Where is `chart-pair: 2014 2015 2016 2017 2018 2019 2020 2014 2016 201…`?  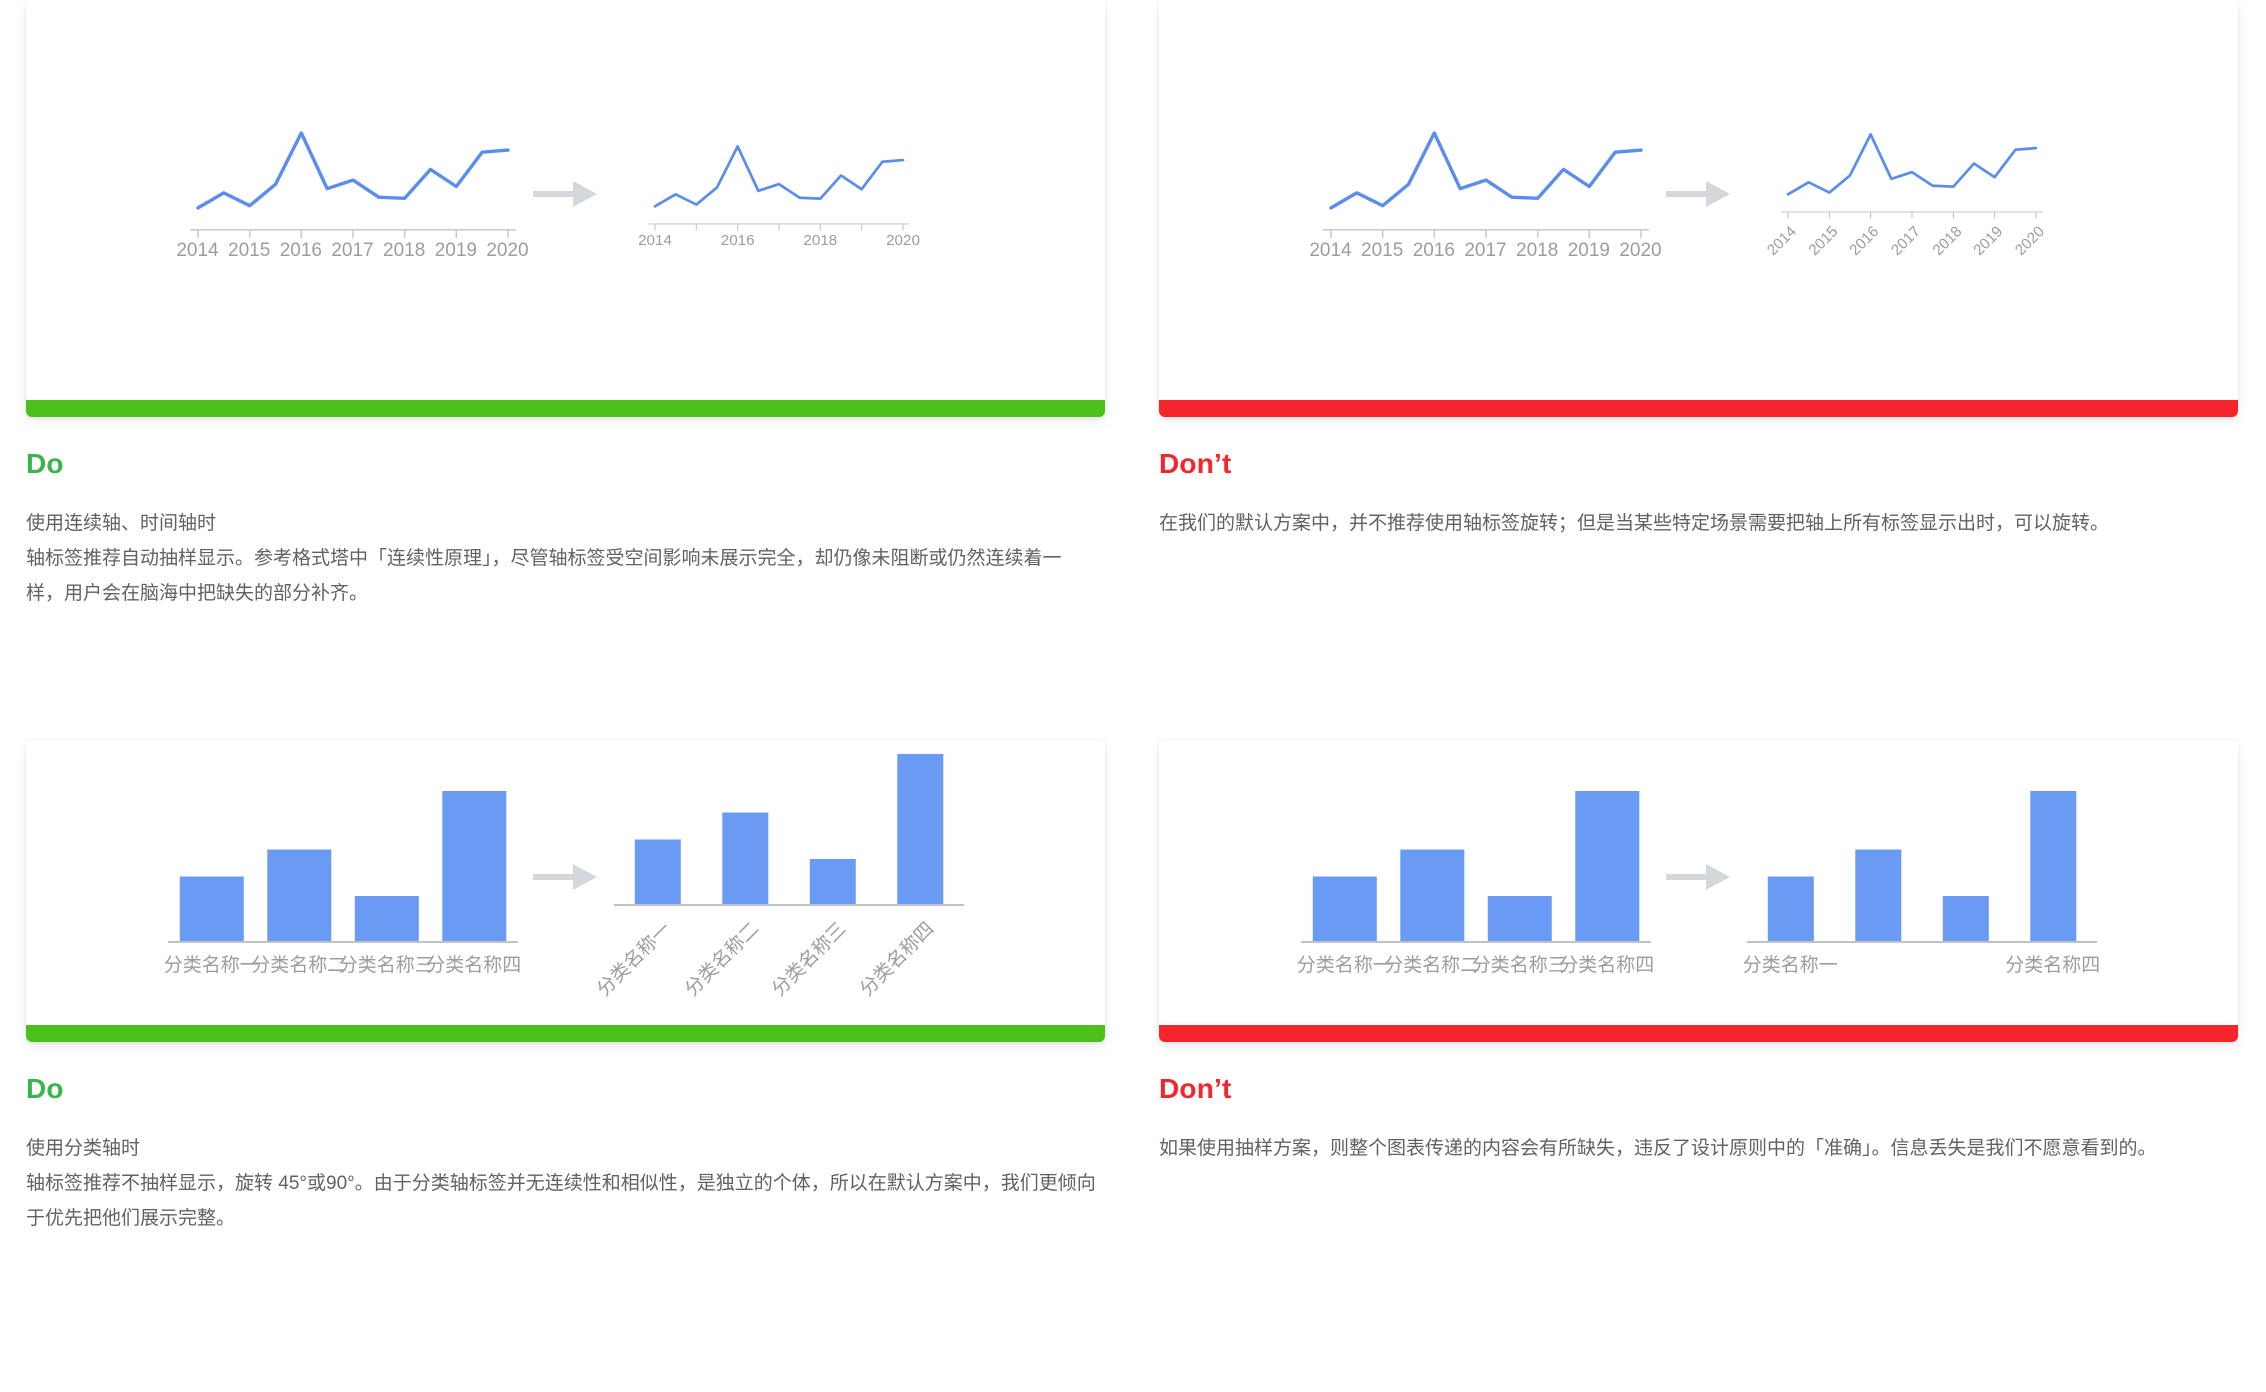
chart-pair: 2014 2015 2016 2017 2018 2019 2020 2014 2016 201… is located at coordinates (565, 200).